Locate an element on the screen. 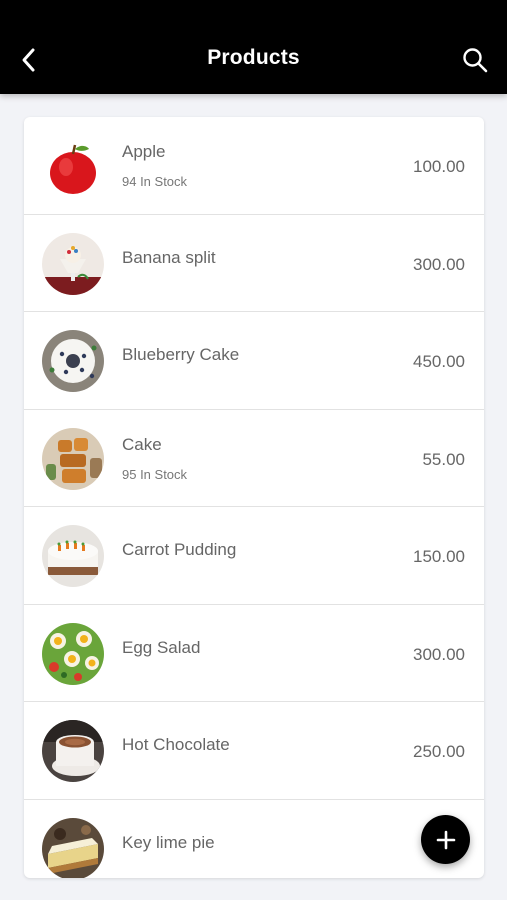  product-stock: 94 In Stock is located at coordinates (155, 181).